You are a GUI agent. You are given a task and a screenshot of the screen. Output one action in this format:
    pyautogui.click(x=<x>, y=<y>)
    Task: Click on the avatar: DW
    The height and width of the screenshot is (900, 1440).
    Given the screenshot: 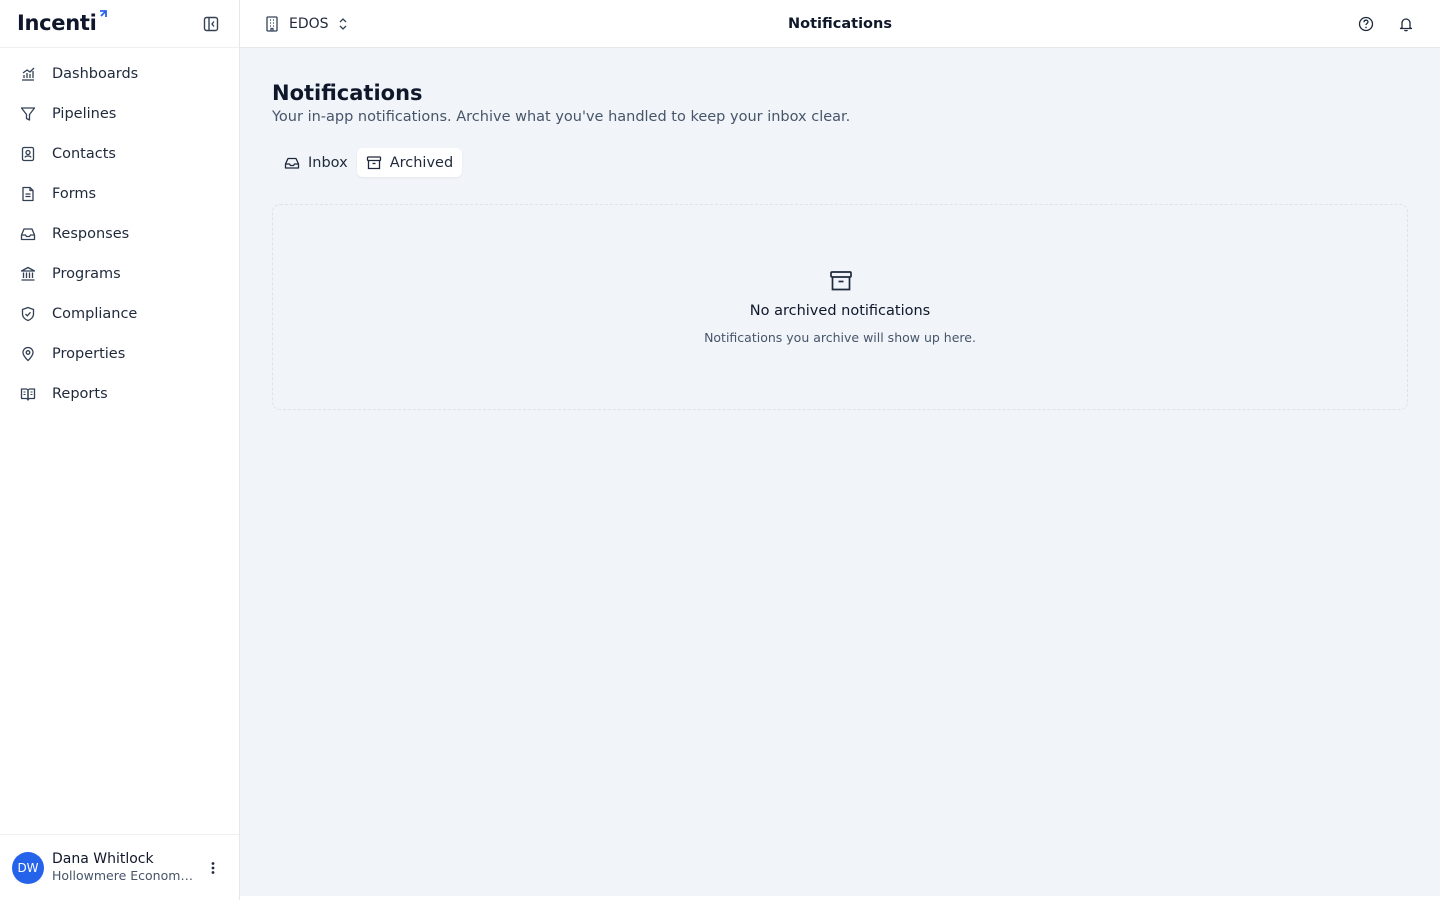 What is the action you would take?
    pyautogui.click(x=28, y=867)
    